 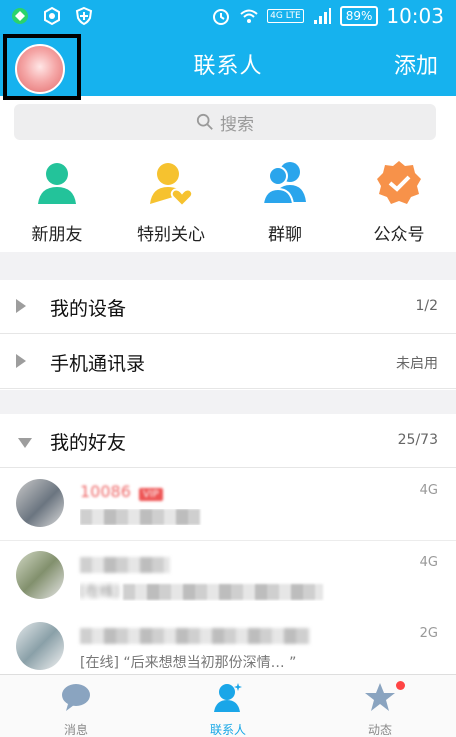 What do you see at coordinates (285, 16) in the screenshot?
I see `network-type-badge: 4G LTE` at bounding box center [285, 16].